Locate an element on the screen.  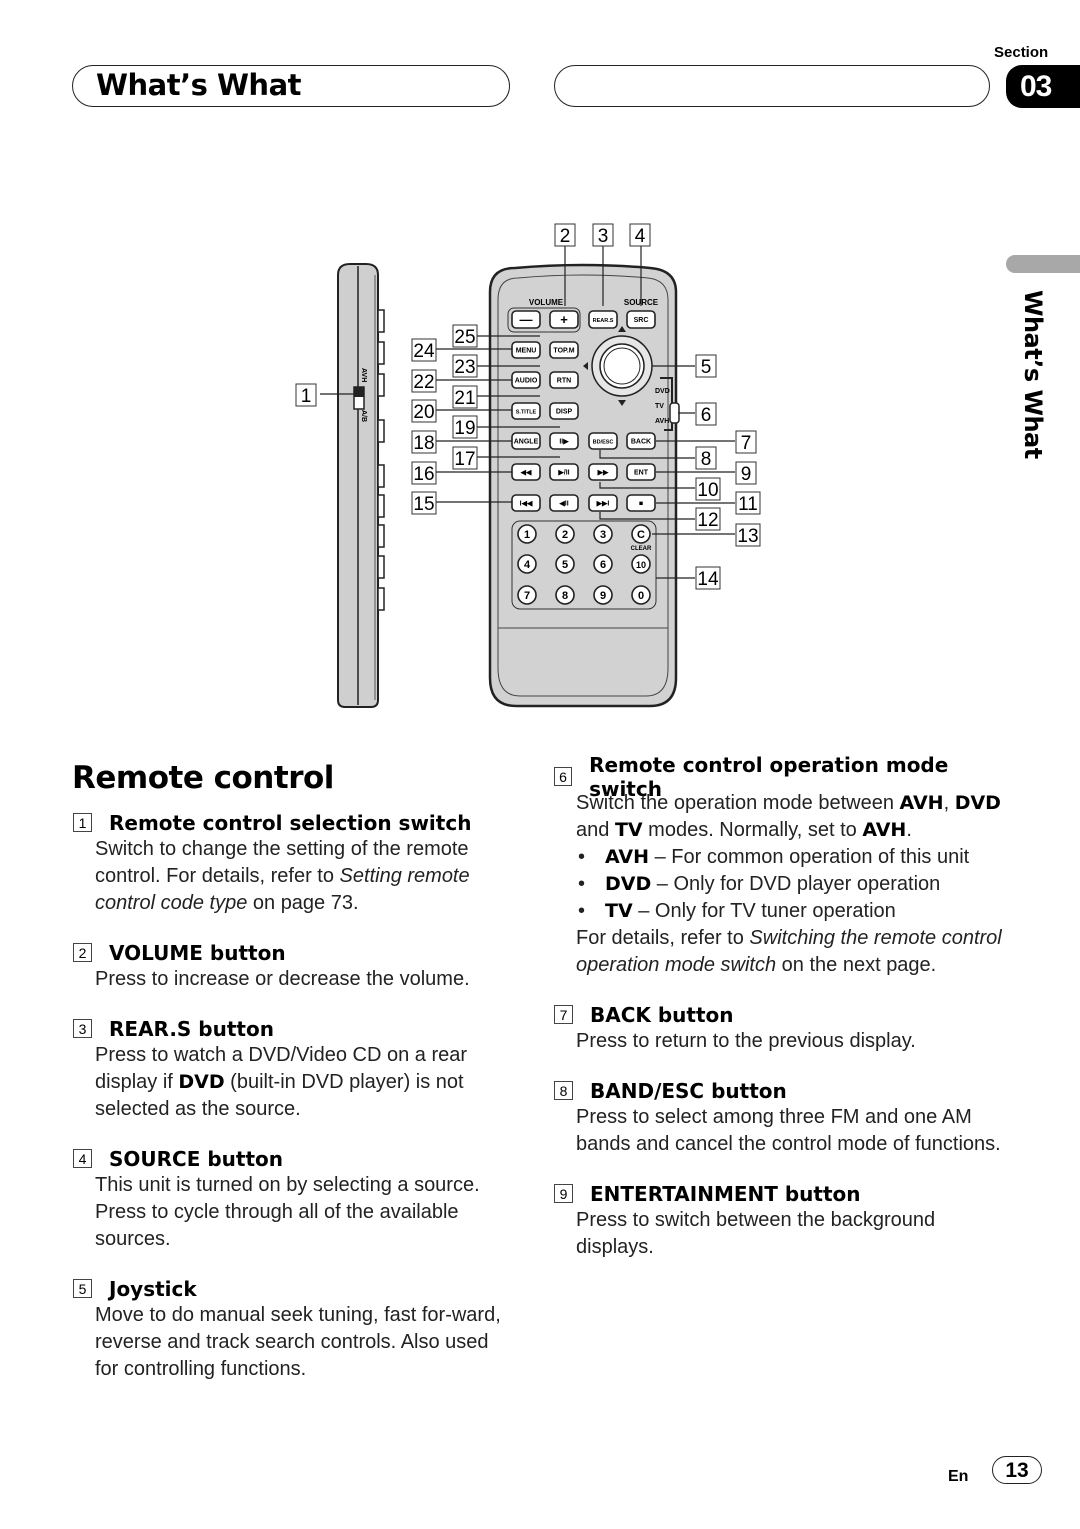
item-number: 6 is located at coordinates (563, 776).